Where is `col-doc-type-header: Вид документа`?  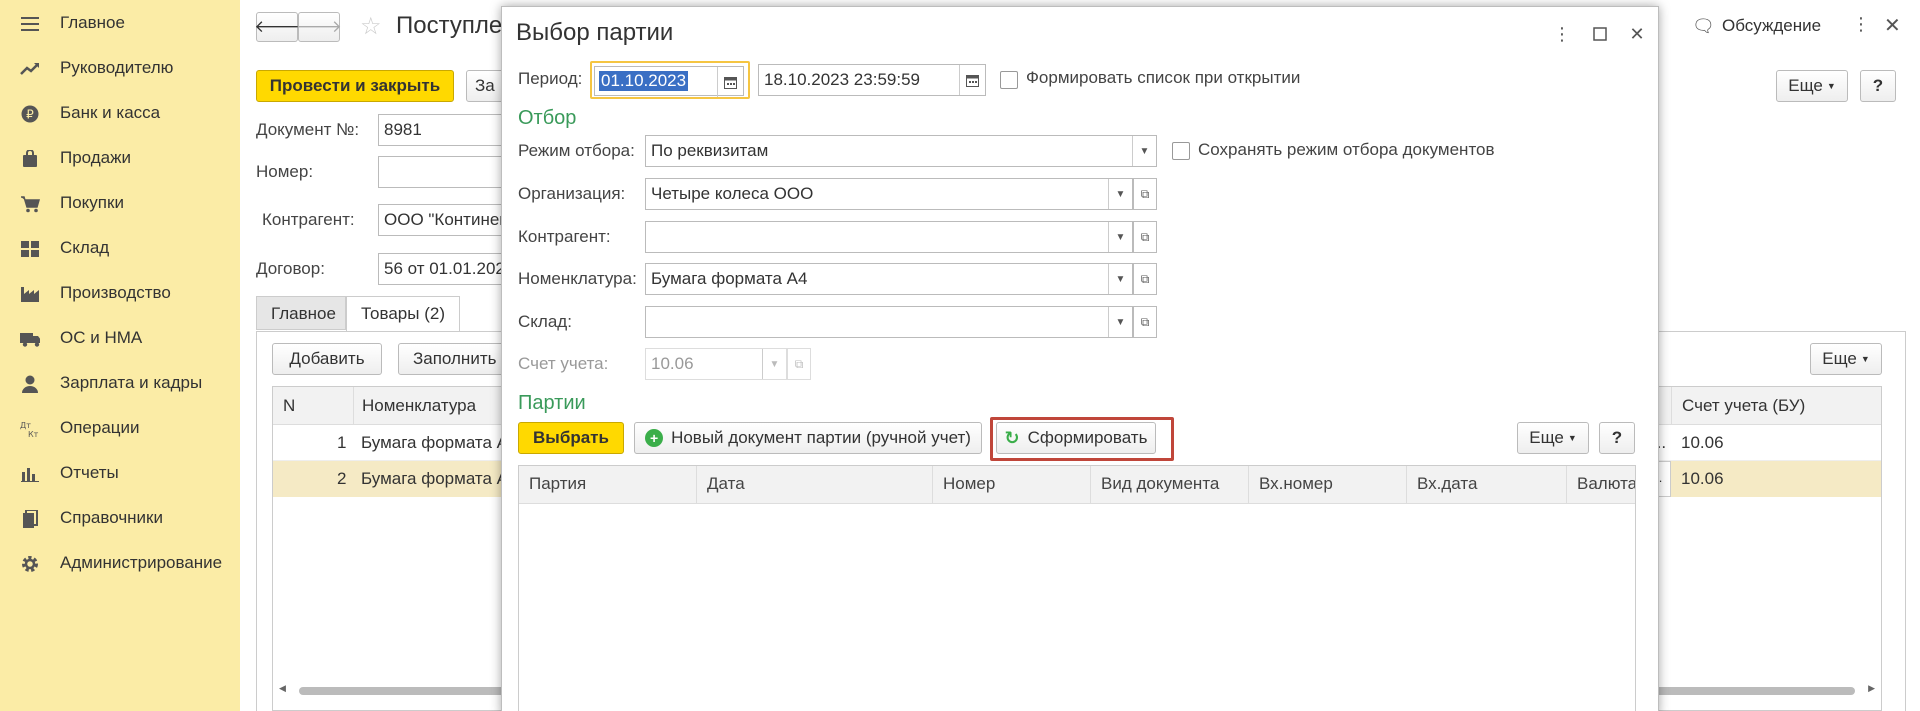
col-doc-type-header: Вид документа is located at coordinates (1170, 485).